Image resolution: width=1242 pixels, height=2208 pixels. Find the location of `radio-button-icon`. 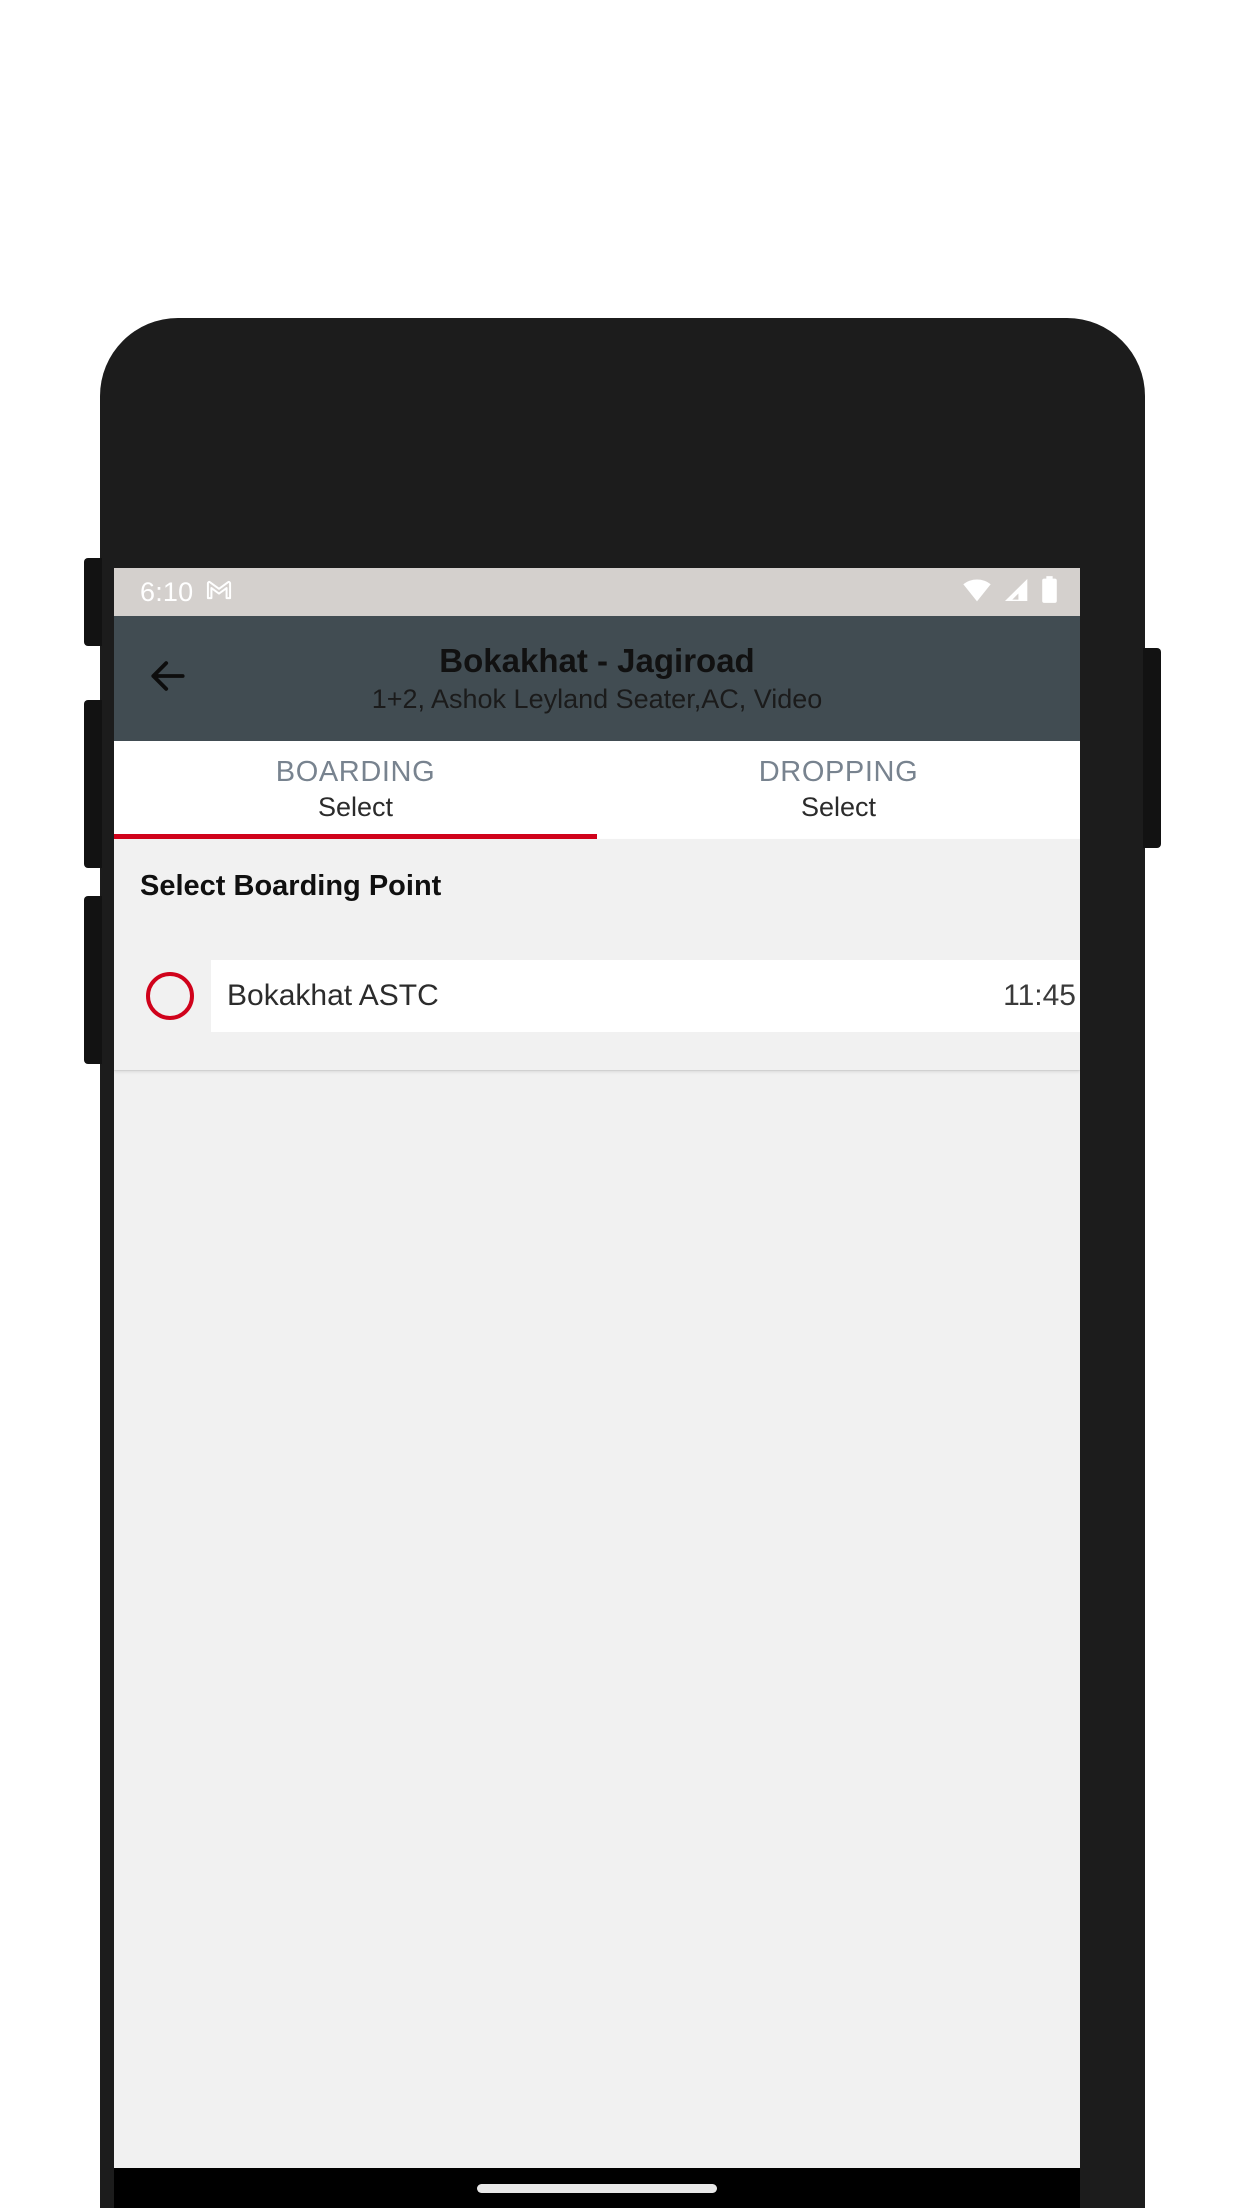

radio-button-icon is located at coordinates (170, 995).